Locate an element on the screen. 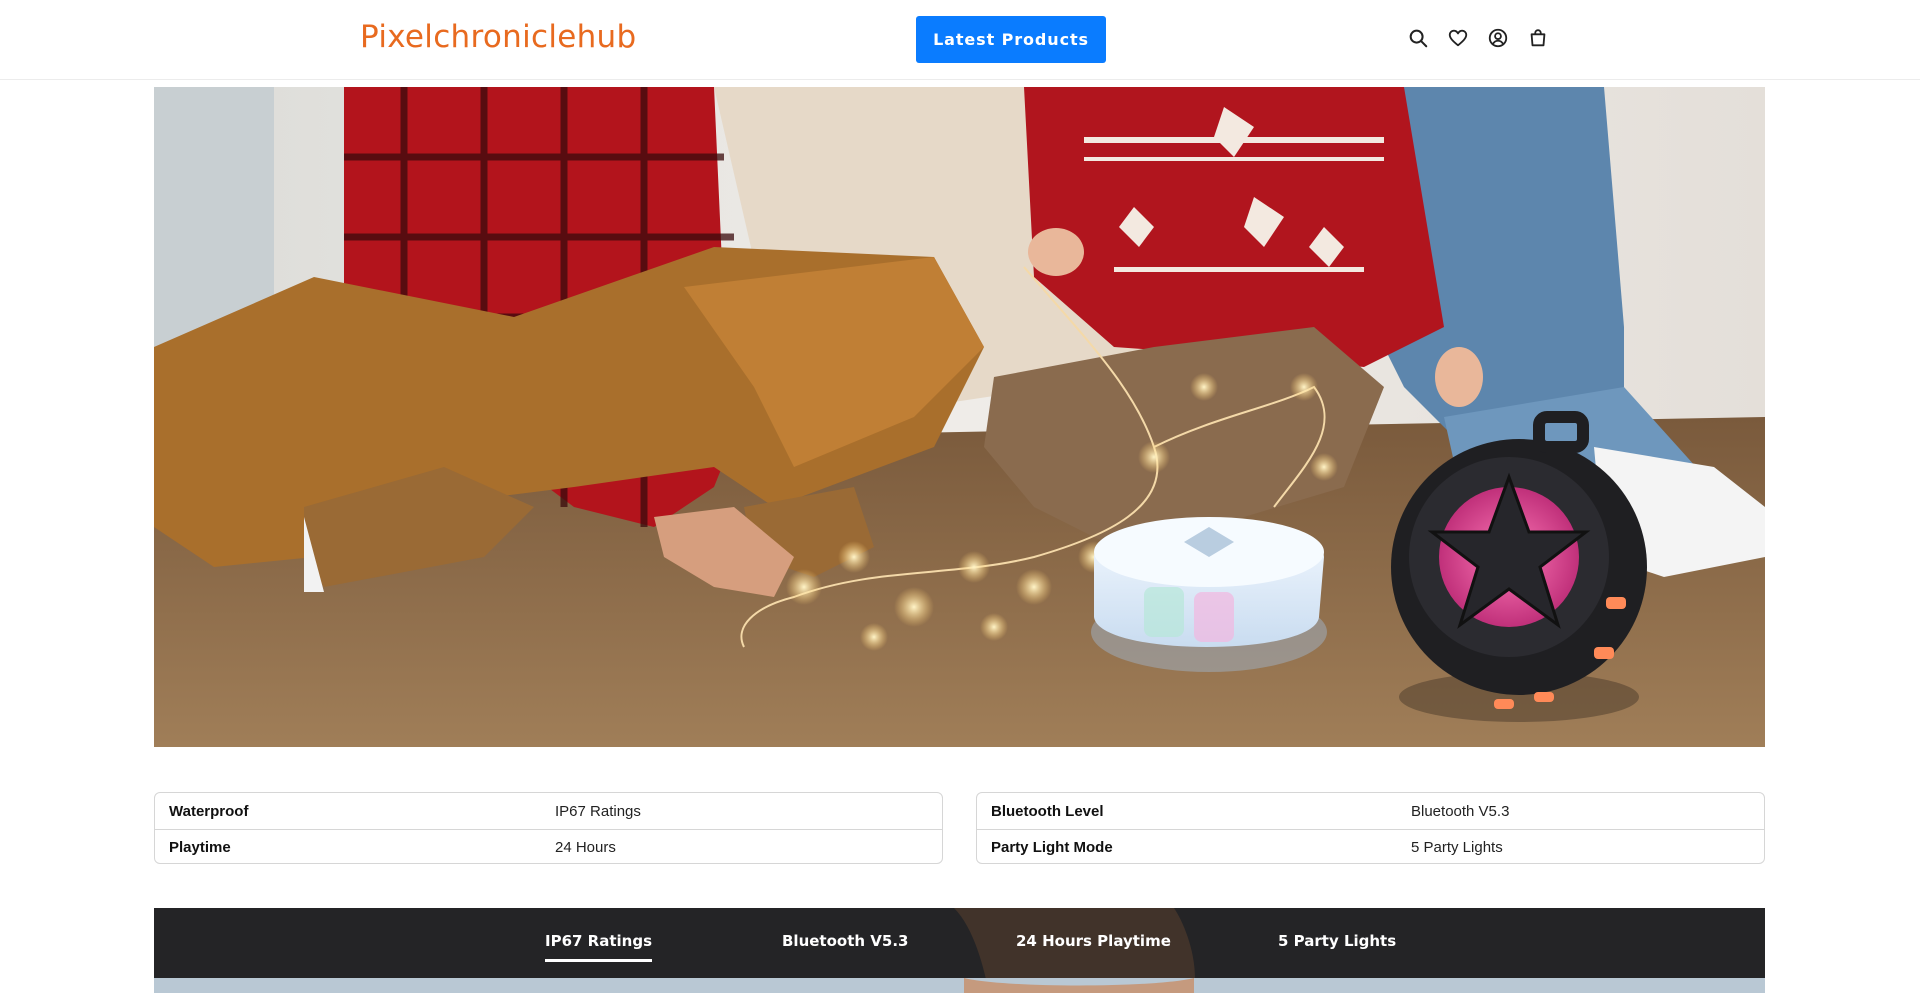 The width and height of the screenshot is (1920, 993). heart-icon is located at coordinates (1458, 38).